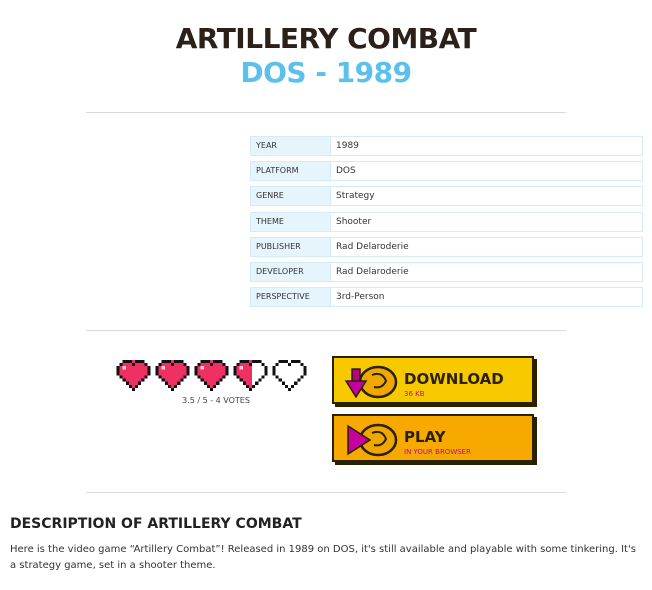  Describe the element at coordinates (290, 246) in the screenshot. I see `info-label: PUBLISHER` at that location.